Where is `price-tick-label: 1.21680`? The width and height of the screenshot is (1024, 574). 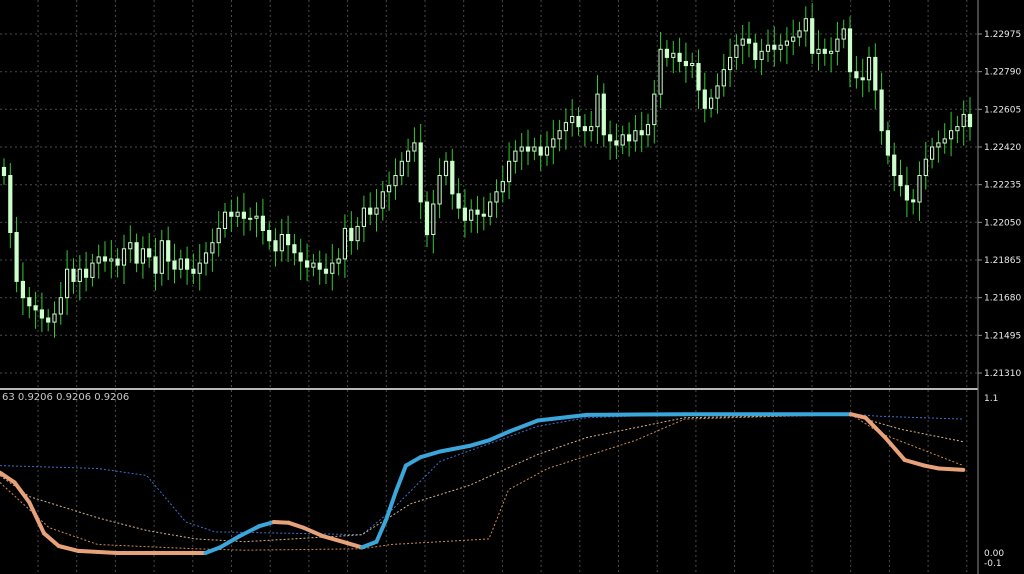 price-tick-label: 1.21680 is located at coordinates (1002, 299).